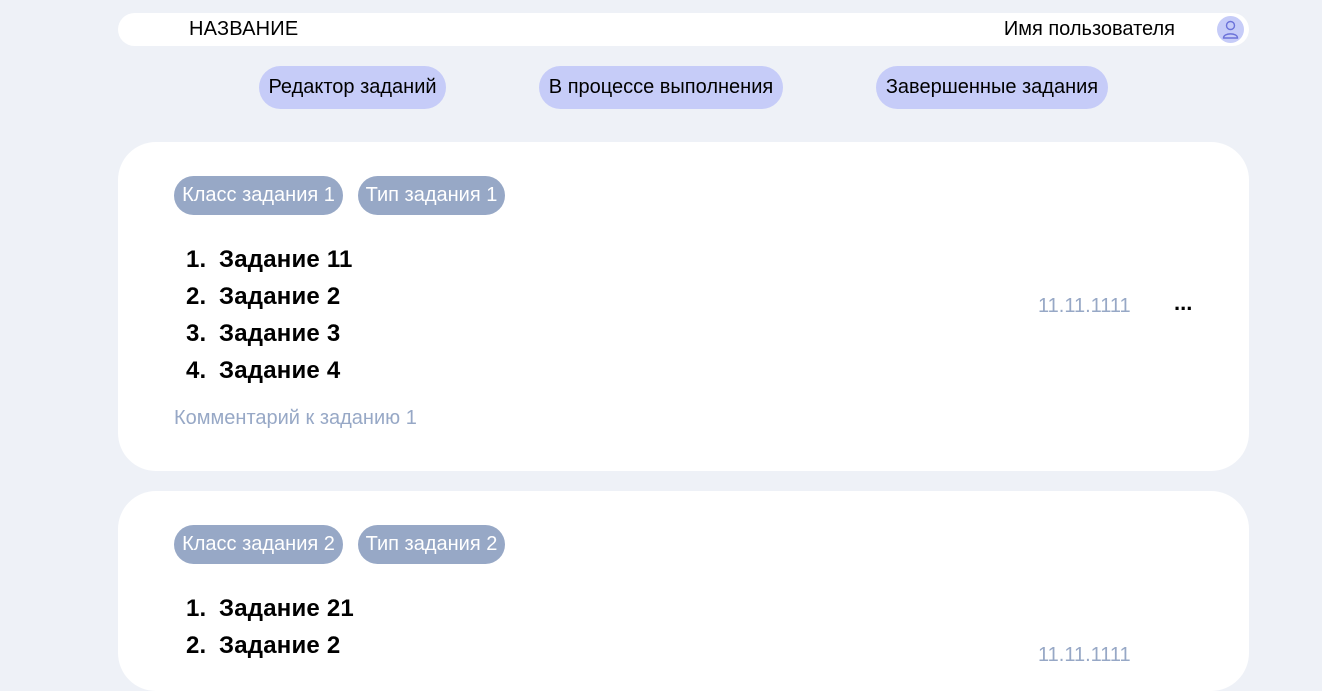 This screenshot has width=1322, height=691. I want to click on list-item-label: Задание 4, so click(280, 370).